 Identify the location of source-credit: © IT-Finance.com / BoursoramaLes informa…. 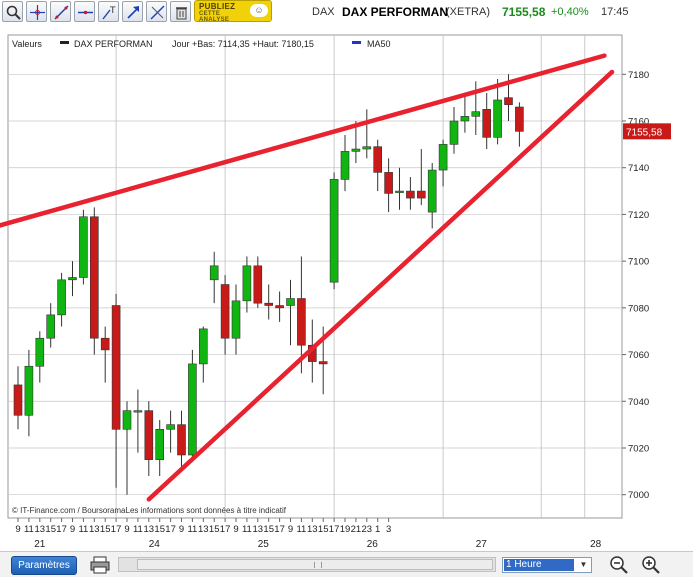
(149, 510).